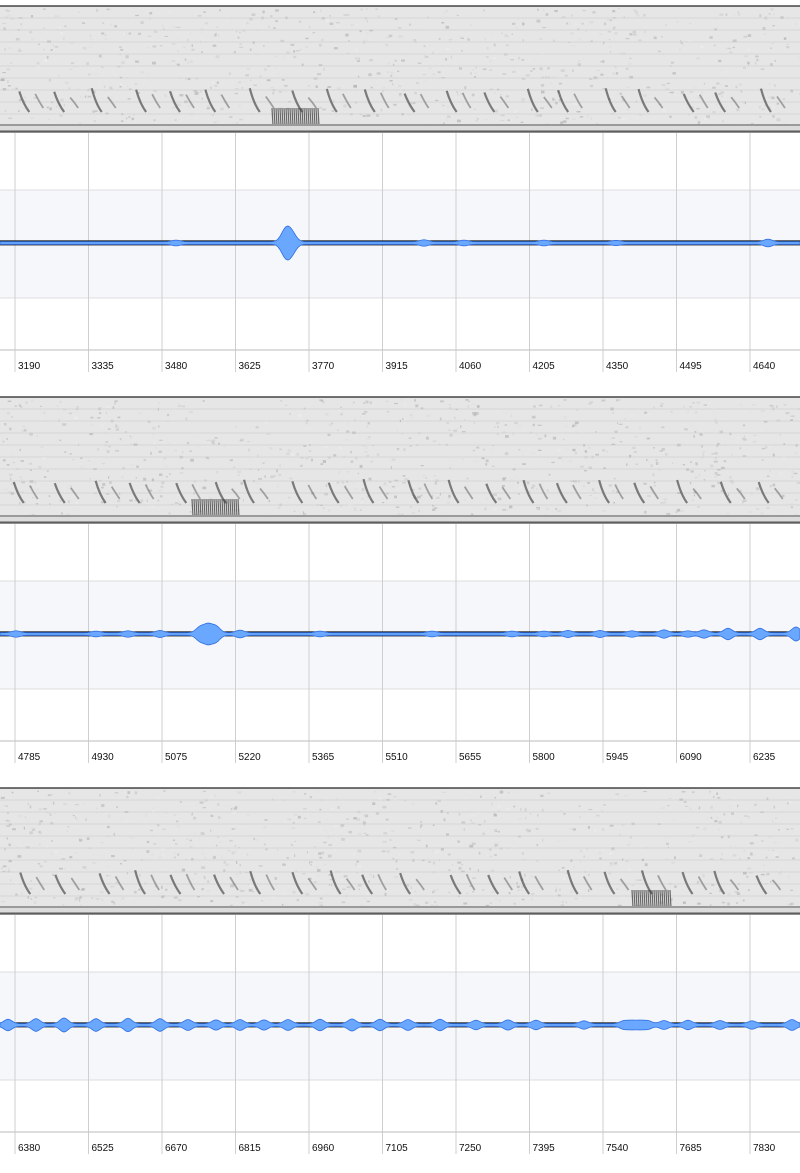  Describe the element at coordinates (323, 366) in the screenshot. I see `time-tick-label: 3770` at that location.